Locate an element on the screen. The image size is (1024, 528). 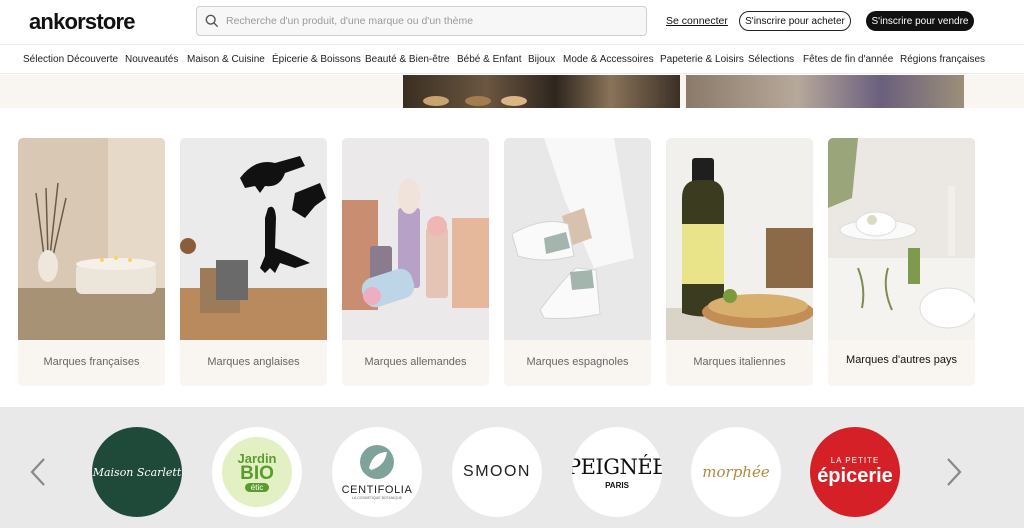
brand-main: épicerie is located at coordinates (855, 476).